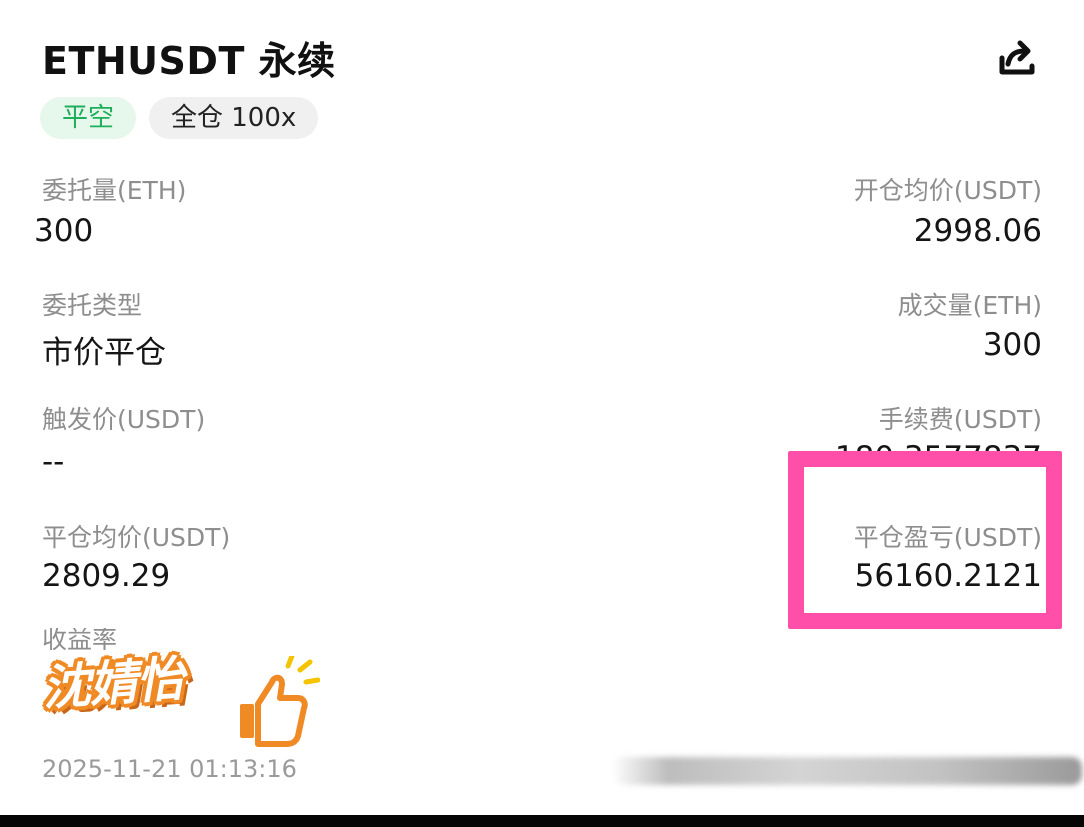 Image resolution: width=1084 pixels, height=827 pixels. What do you see at coordinates (1012, 345) in the screenshot?
I see `filled-qty-value: 300` at bounding box center [1012, 345].